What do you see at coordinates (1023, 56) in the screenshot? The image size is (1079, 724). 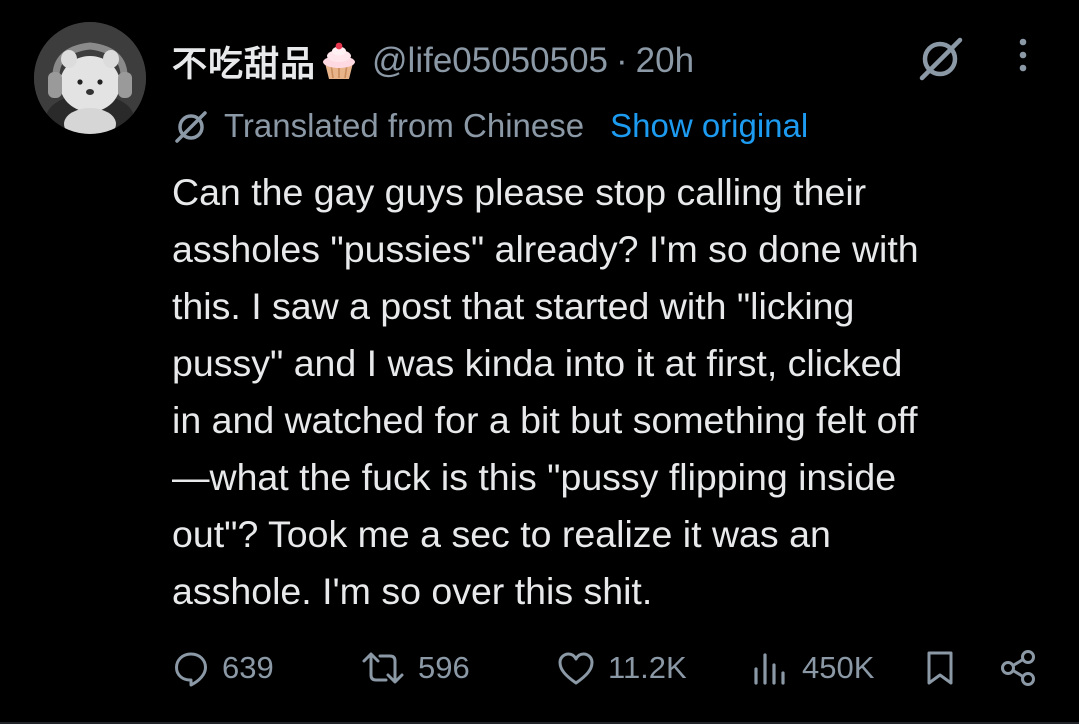 I see `more-dots-icon` at bounding box center [1023, 56].